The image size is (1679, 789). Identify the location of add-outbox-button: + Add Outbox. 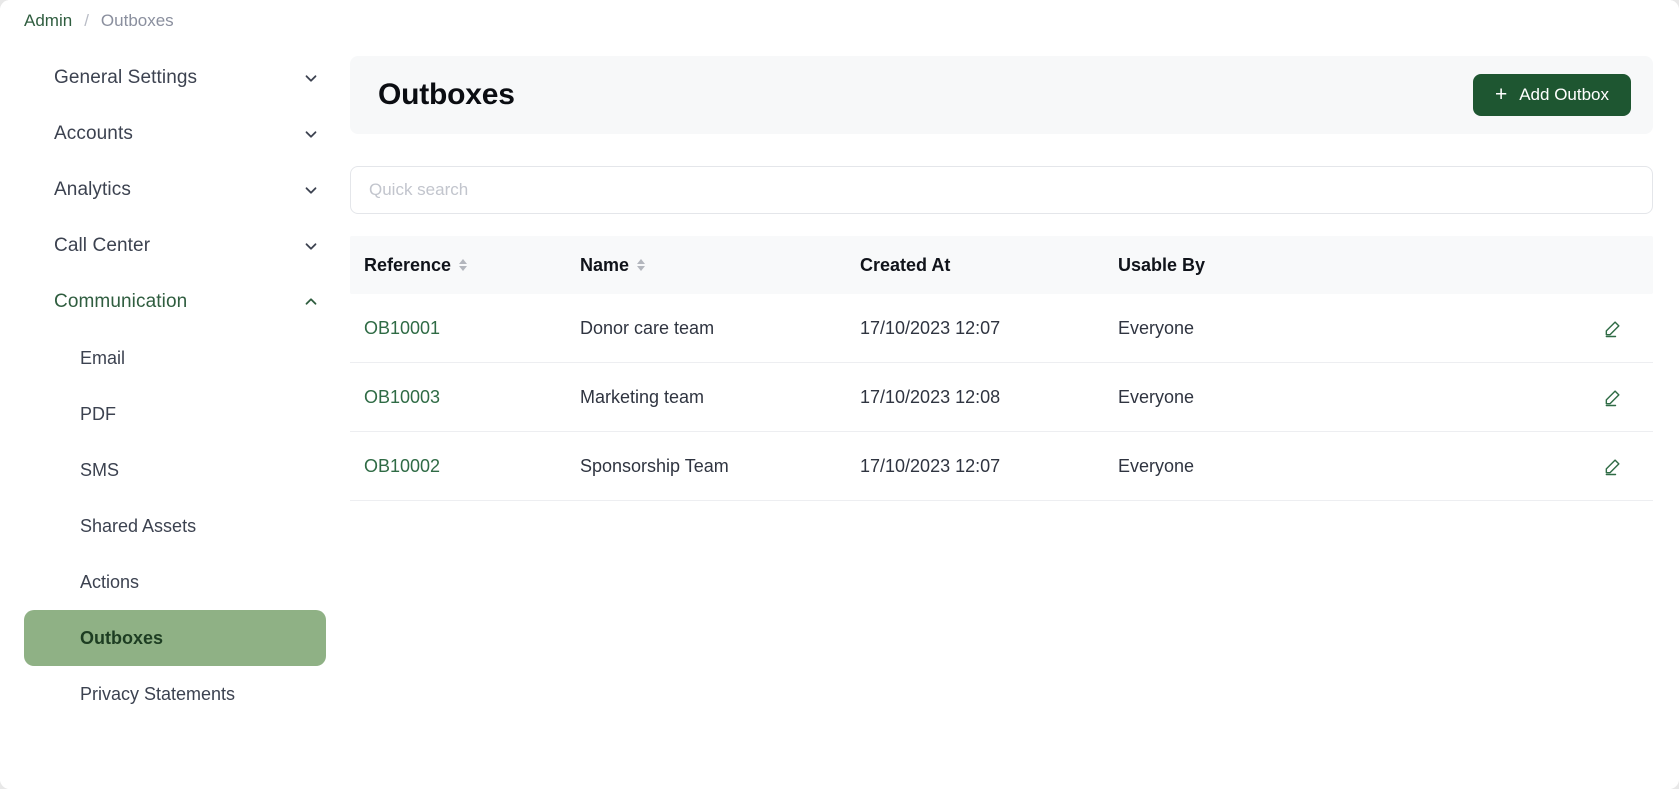
(1551, 95).